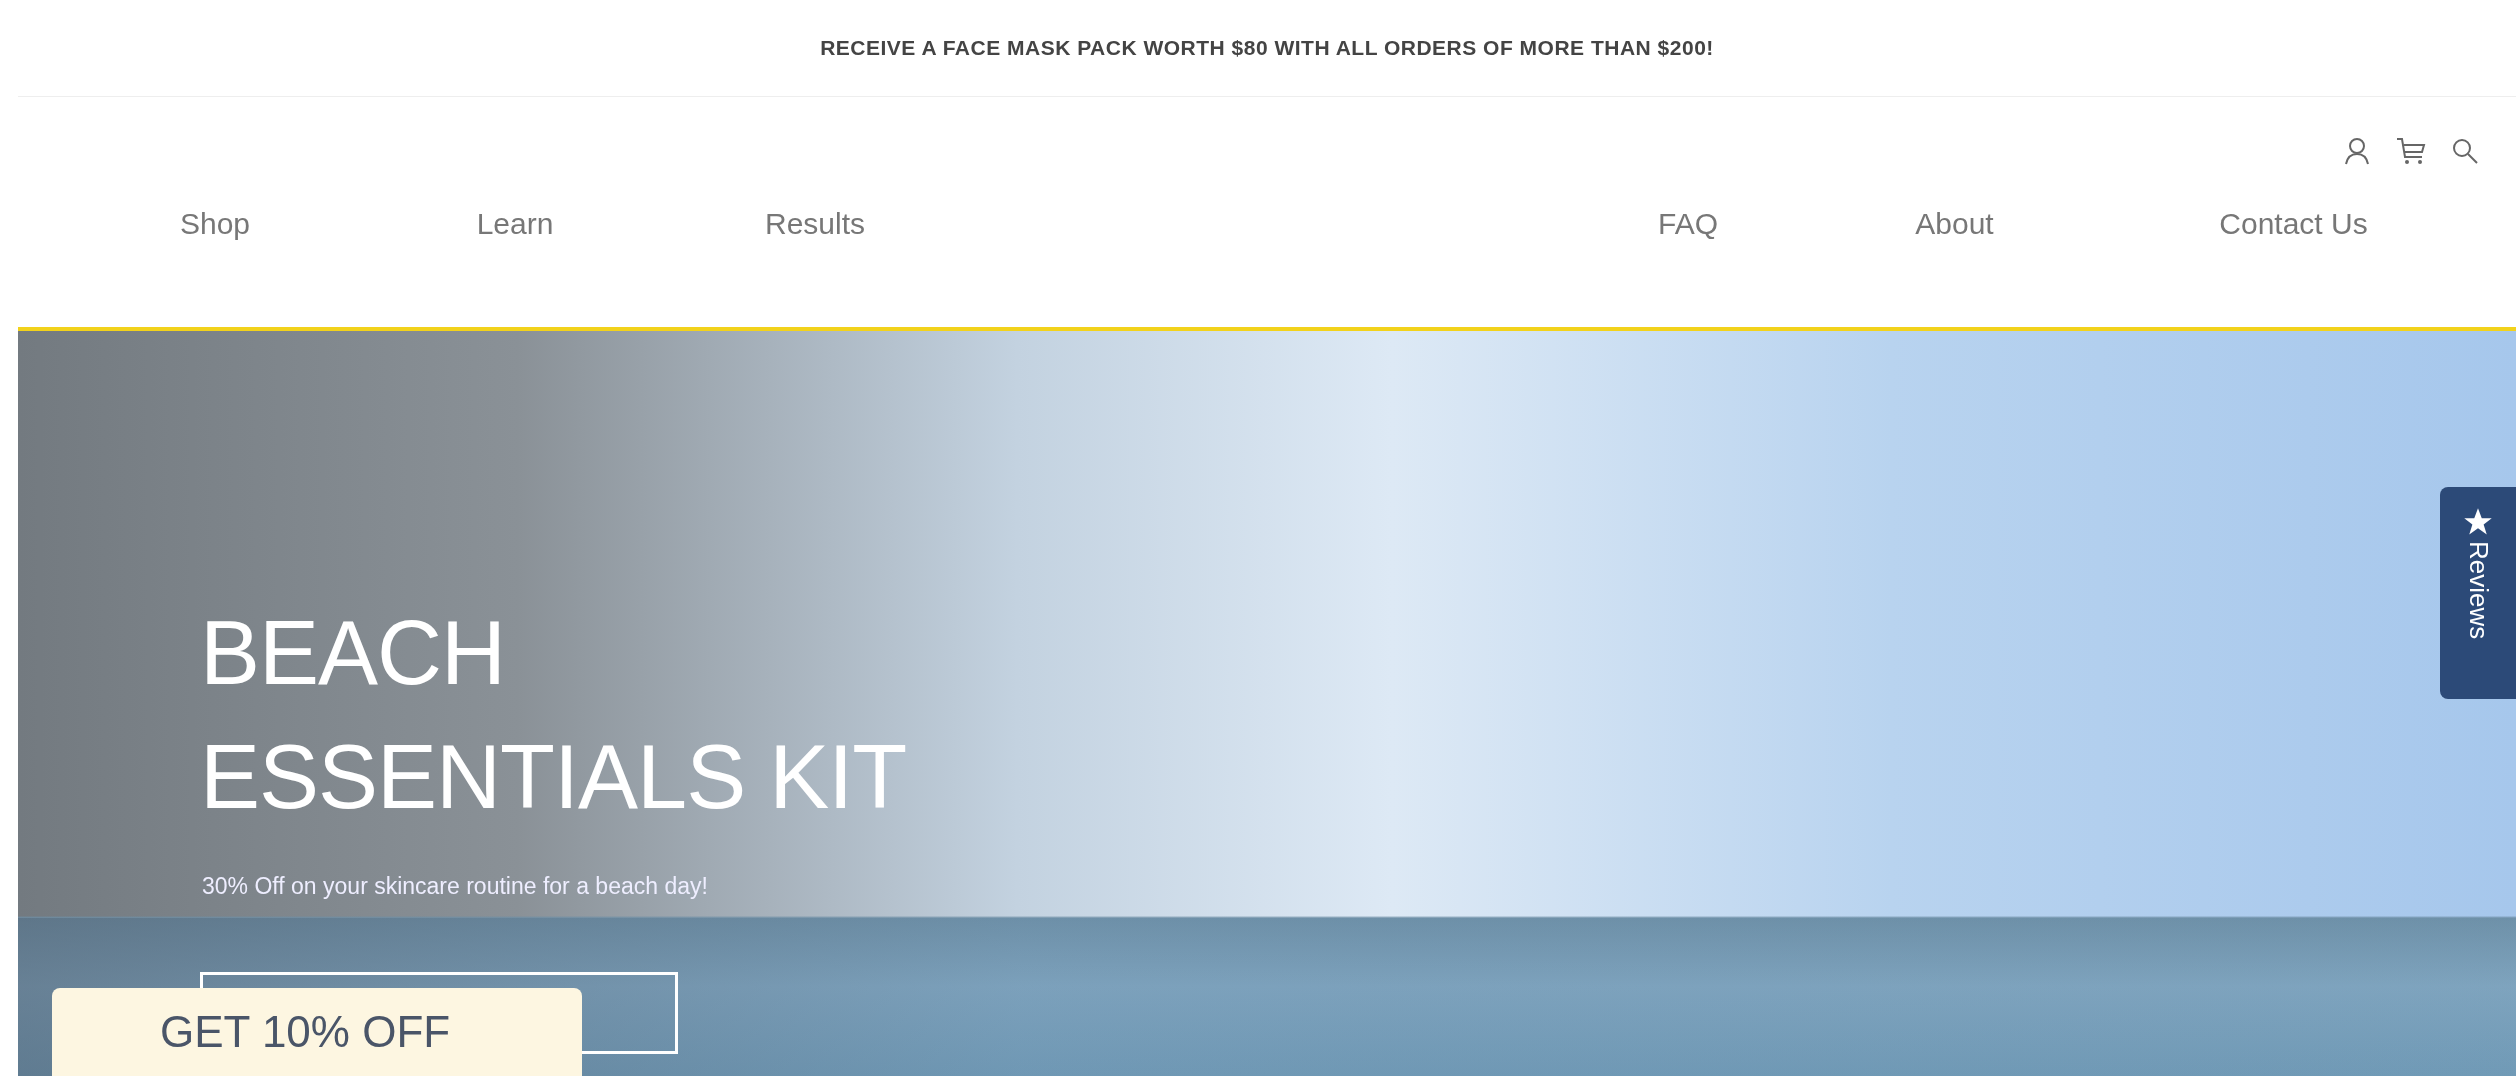  What do you see at coordinates (553, 715) in the screenshot?
I see `hero-title: BEACH ESSENTIALS KIT` at bounding box center [553, 715].